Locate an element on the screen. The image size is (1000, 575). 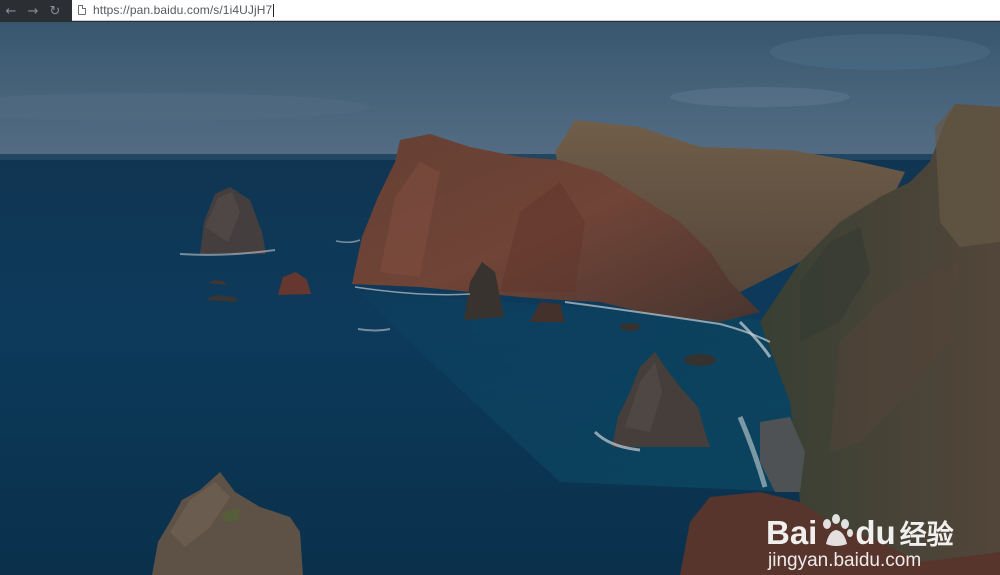
browser-toolbar: ← → ↻ https://pan.baidu.com/s/1i4UJjH7 is located at coordinates (500, 11).